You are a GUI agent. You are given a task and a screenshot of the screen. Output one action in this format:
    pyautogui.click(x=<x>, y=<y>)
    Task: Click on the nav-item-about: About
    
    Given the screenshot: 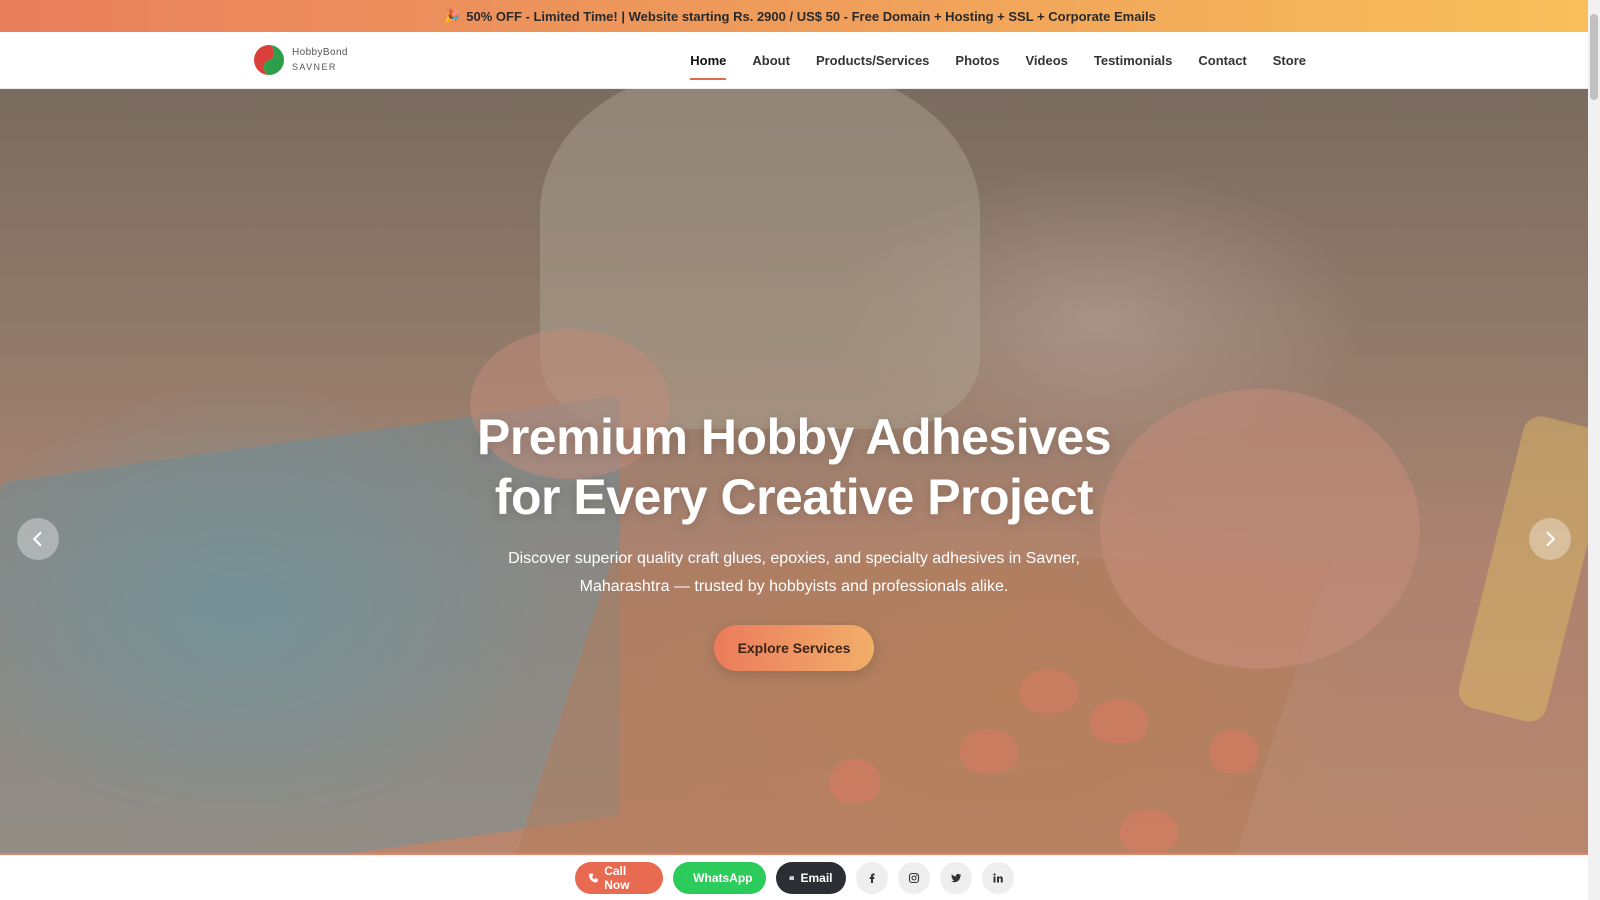 What is the action you would take?
    pyautogui.click(x=771, y=60)
    